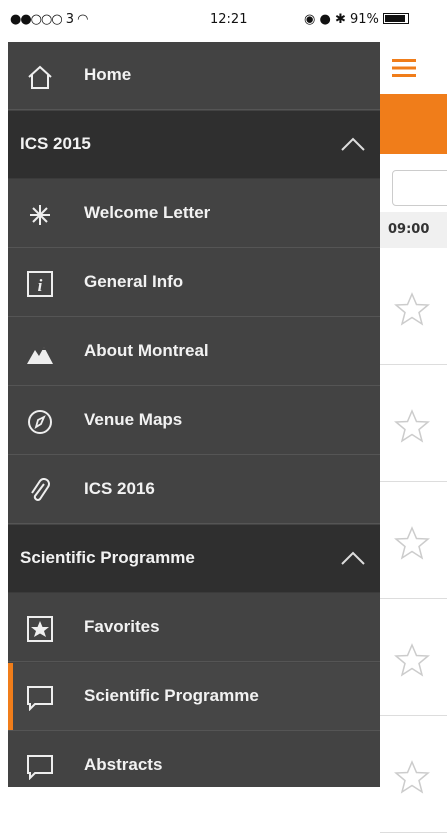  I want to click on drawer-item: ICS 2016, so click(194, 490).